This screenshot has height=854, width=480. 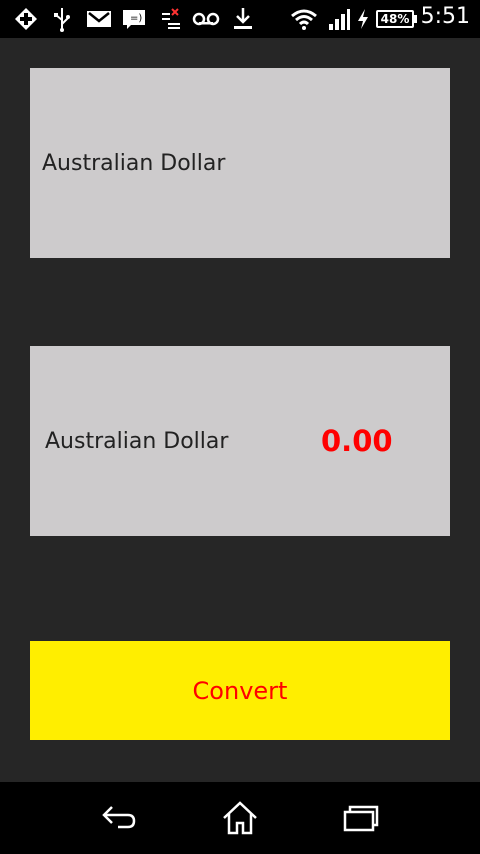 What do you see at coordinates (62, 19) in the screenshot?
I see `usb-icon` at bounding box center [62, 19].